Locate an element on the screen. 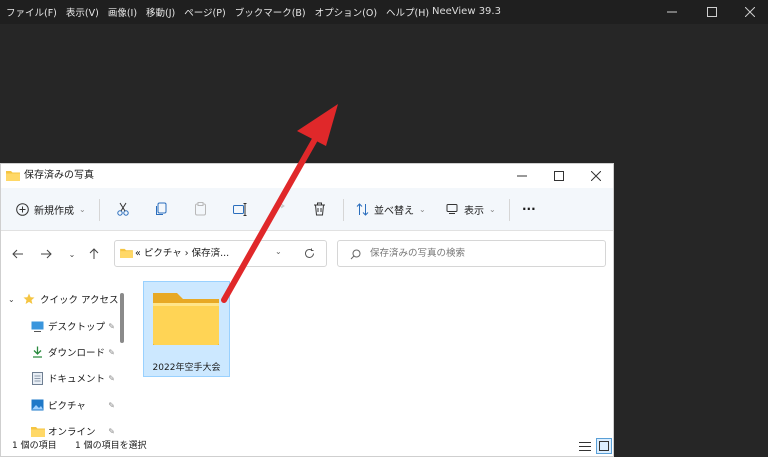  neeview-title: NeeView 39.3 is located at coordinates (466, 11).